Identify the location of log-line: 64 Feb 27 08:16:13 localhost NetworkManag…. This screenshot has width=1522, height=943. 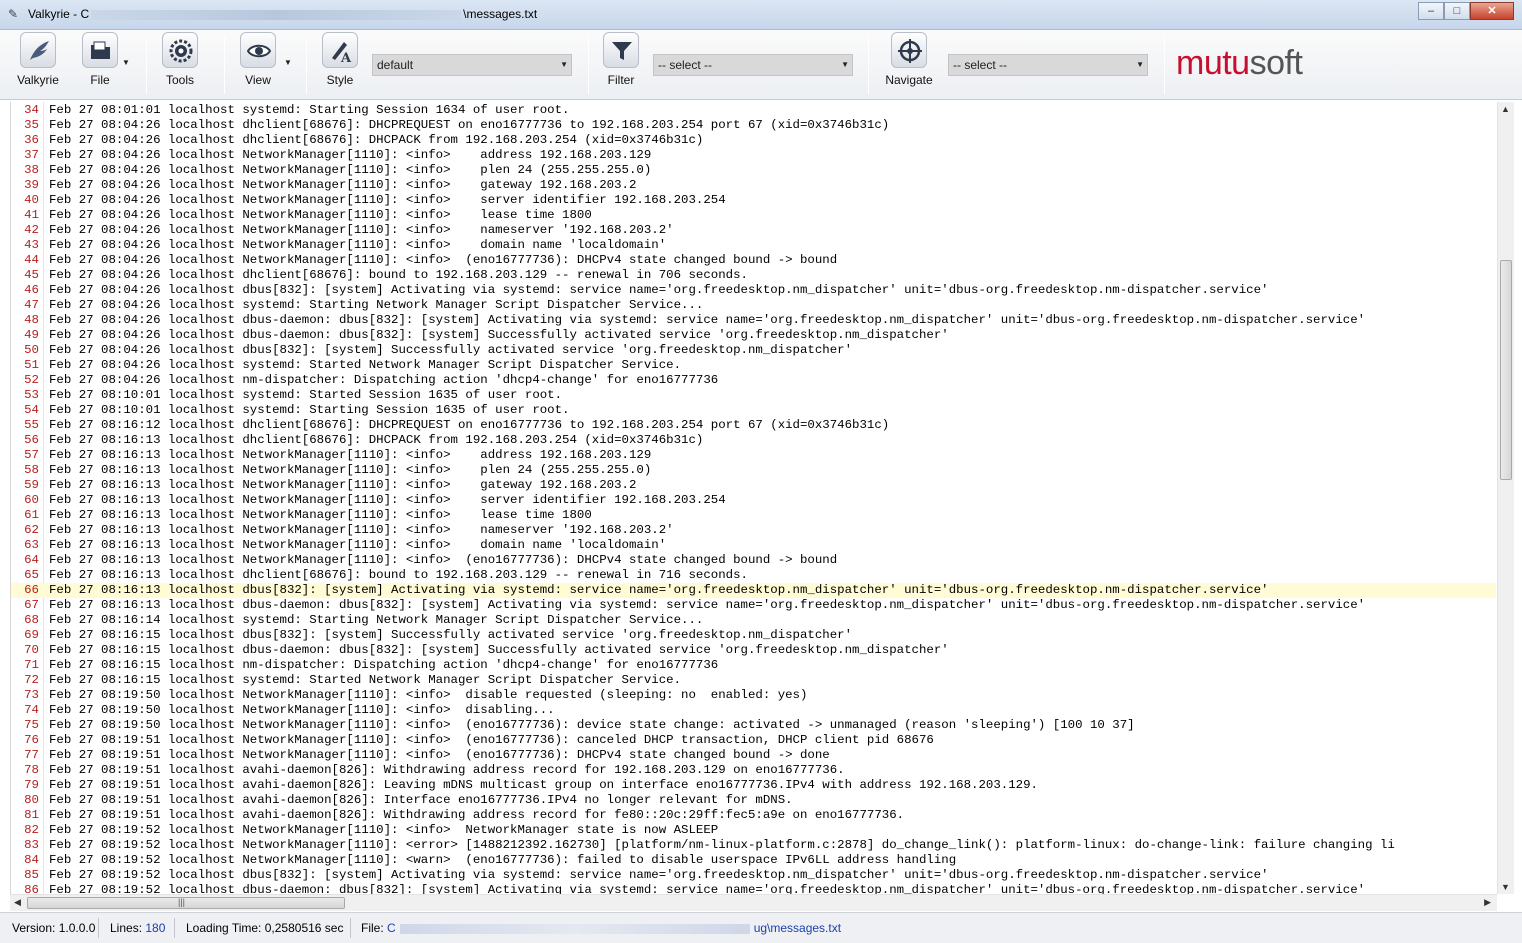
(753, 560).